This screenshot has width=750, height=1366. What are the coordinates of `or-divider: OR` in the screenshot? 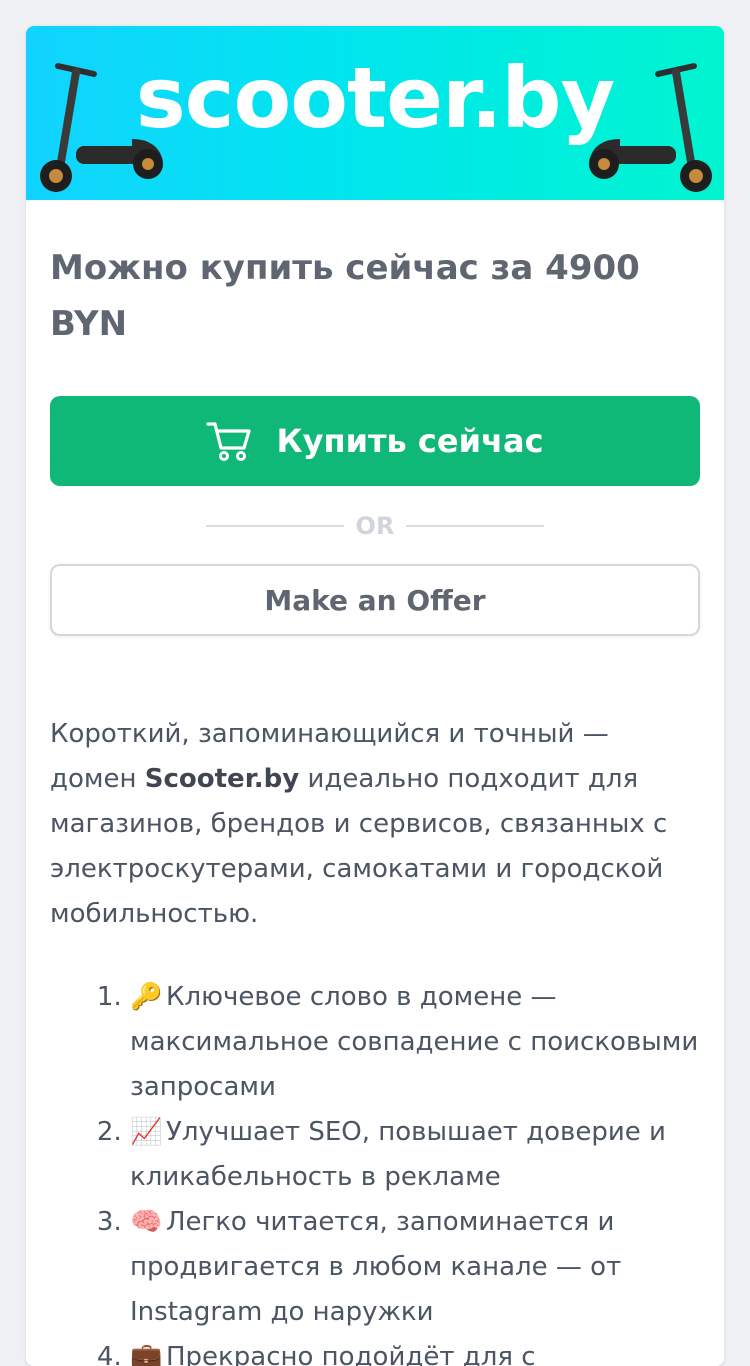 It's located at (375, 526).